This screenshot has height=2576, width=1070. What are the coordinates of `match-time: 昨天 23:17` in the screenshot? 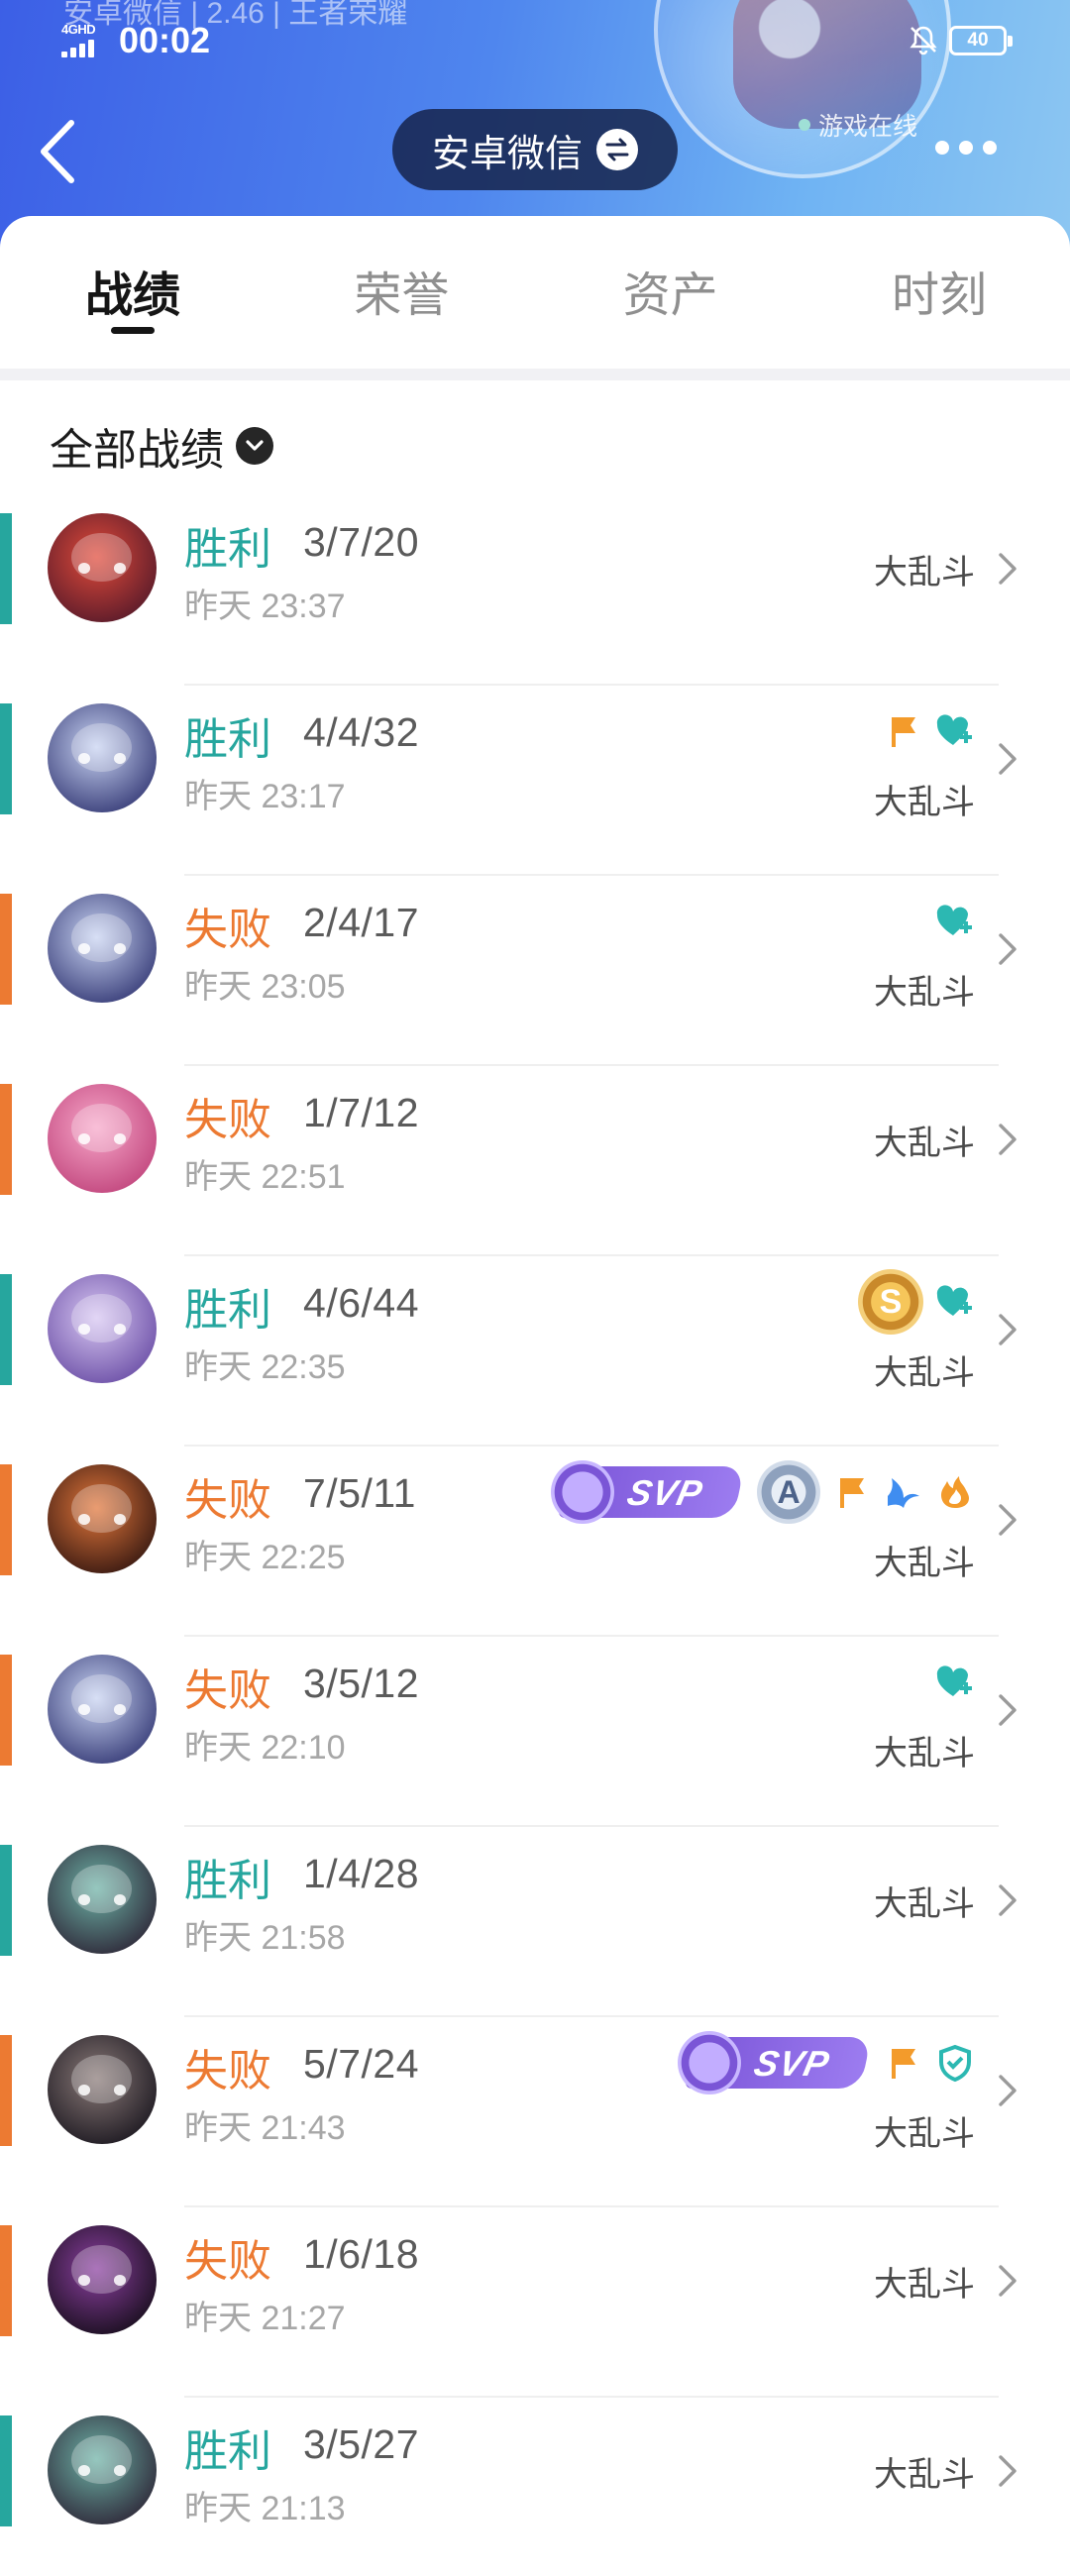 It's located at (265, 796).